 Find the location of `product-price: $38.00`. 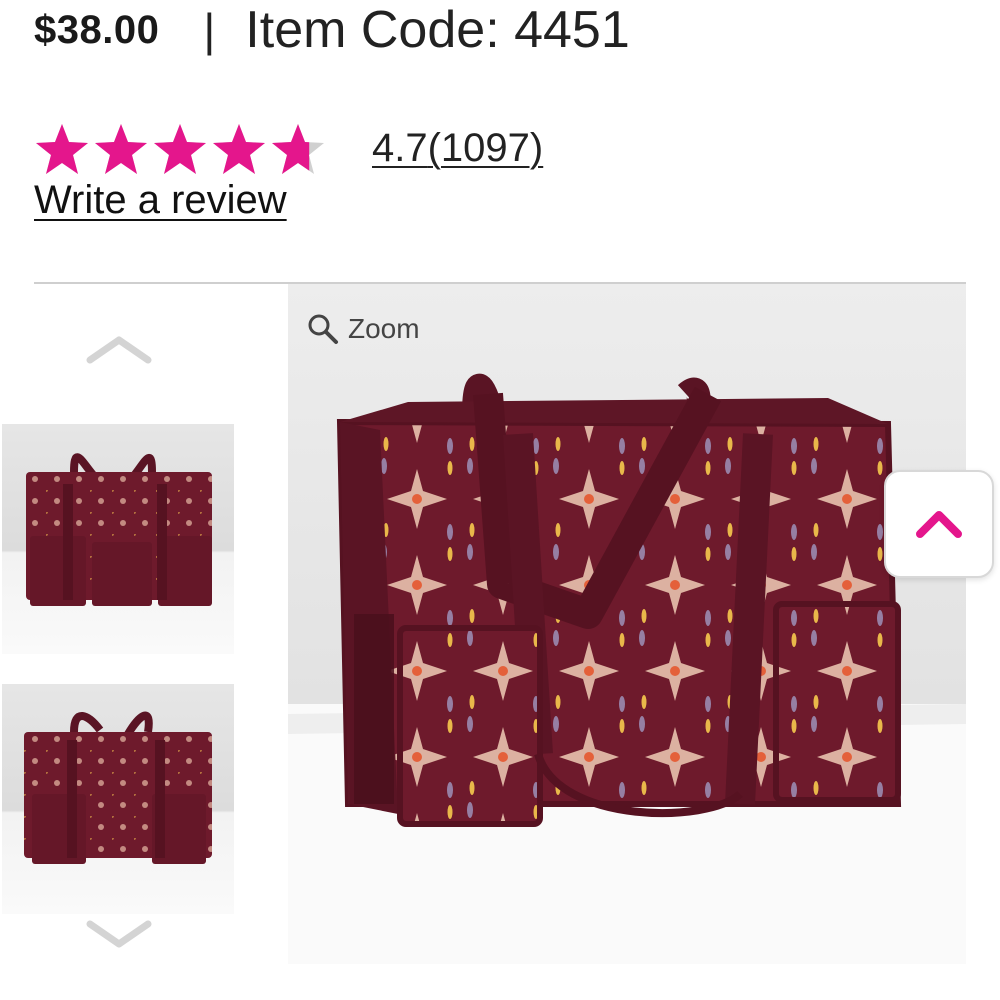

product-price: $38.00 is located at coordinates (97, 29).